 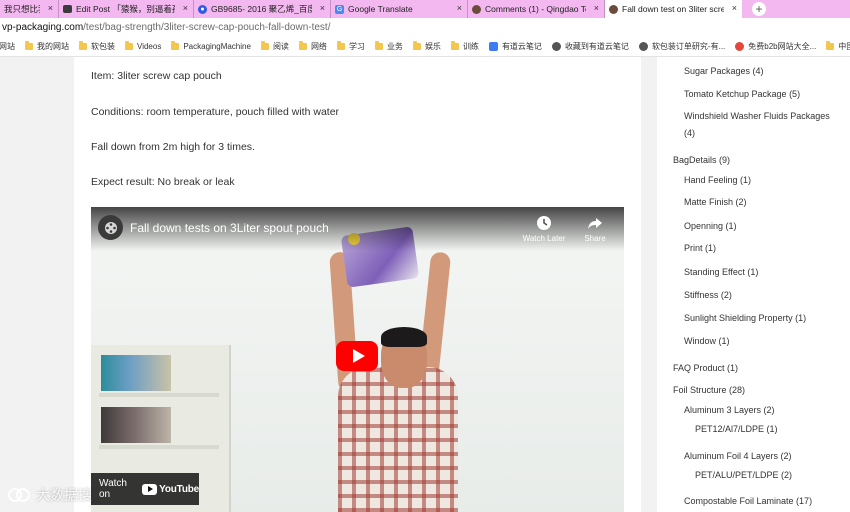 What do you see at coordinates (318, 46) in the screenshot?
I see `bookmark-label: 网络` at bounding box center [318, 46].